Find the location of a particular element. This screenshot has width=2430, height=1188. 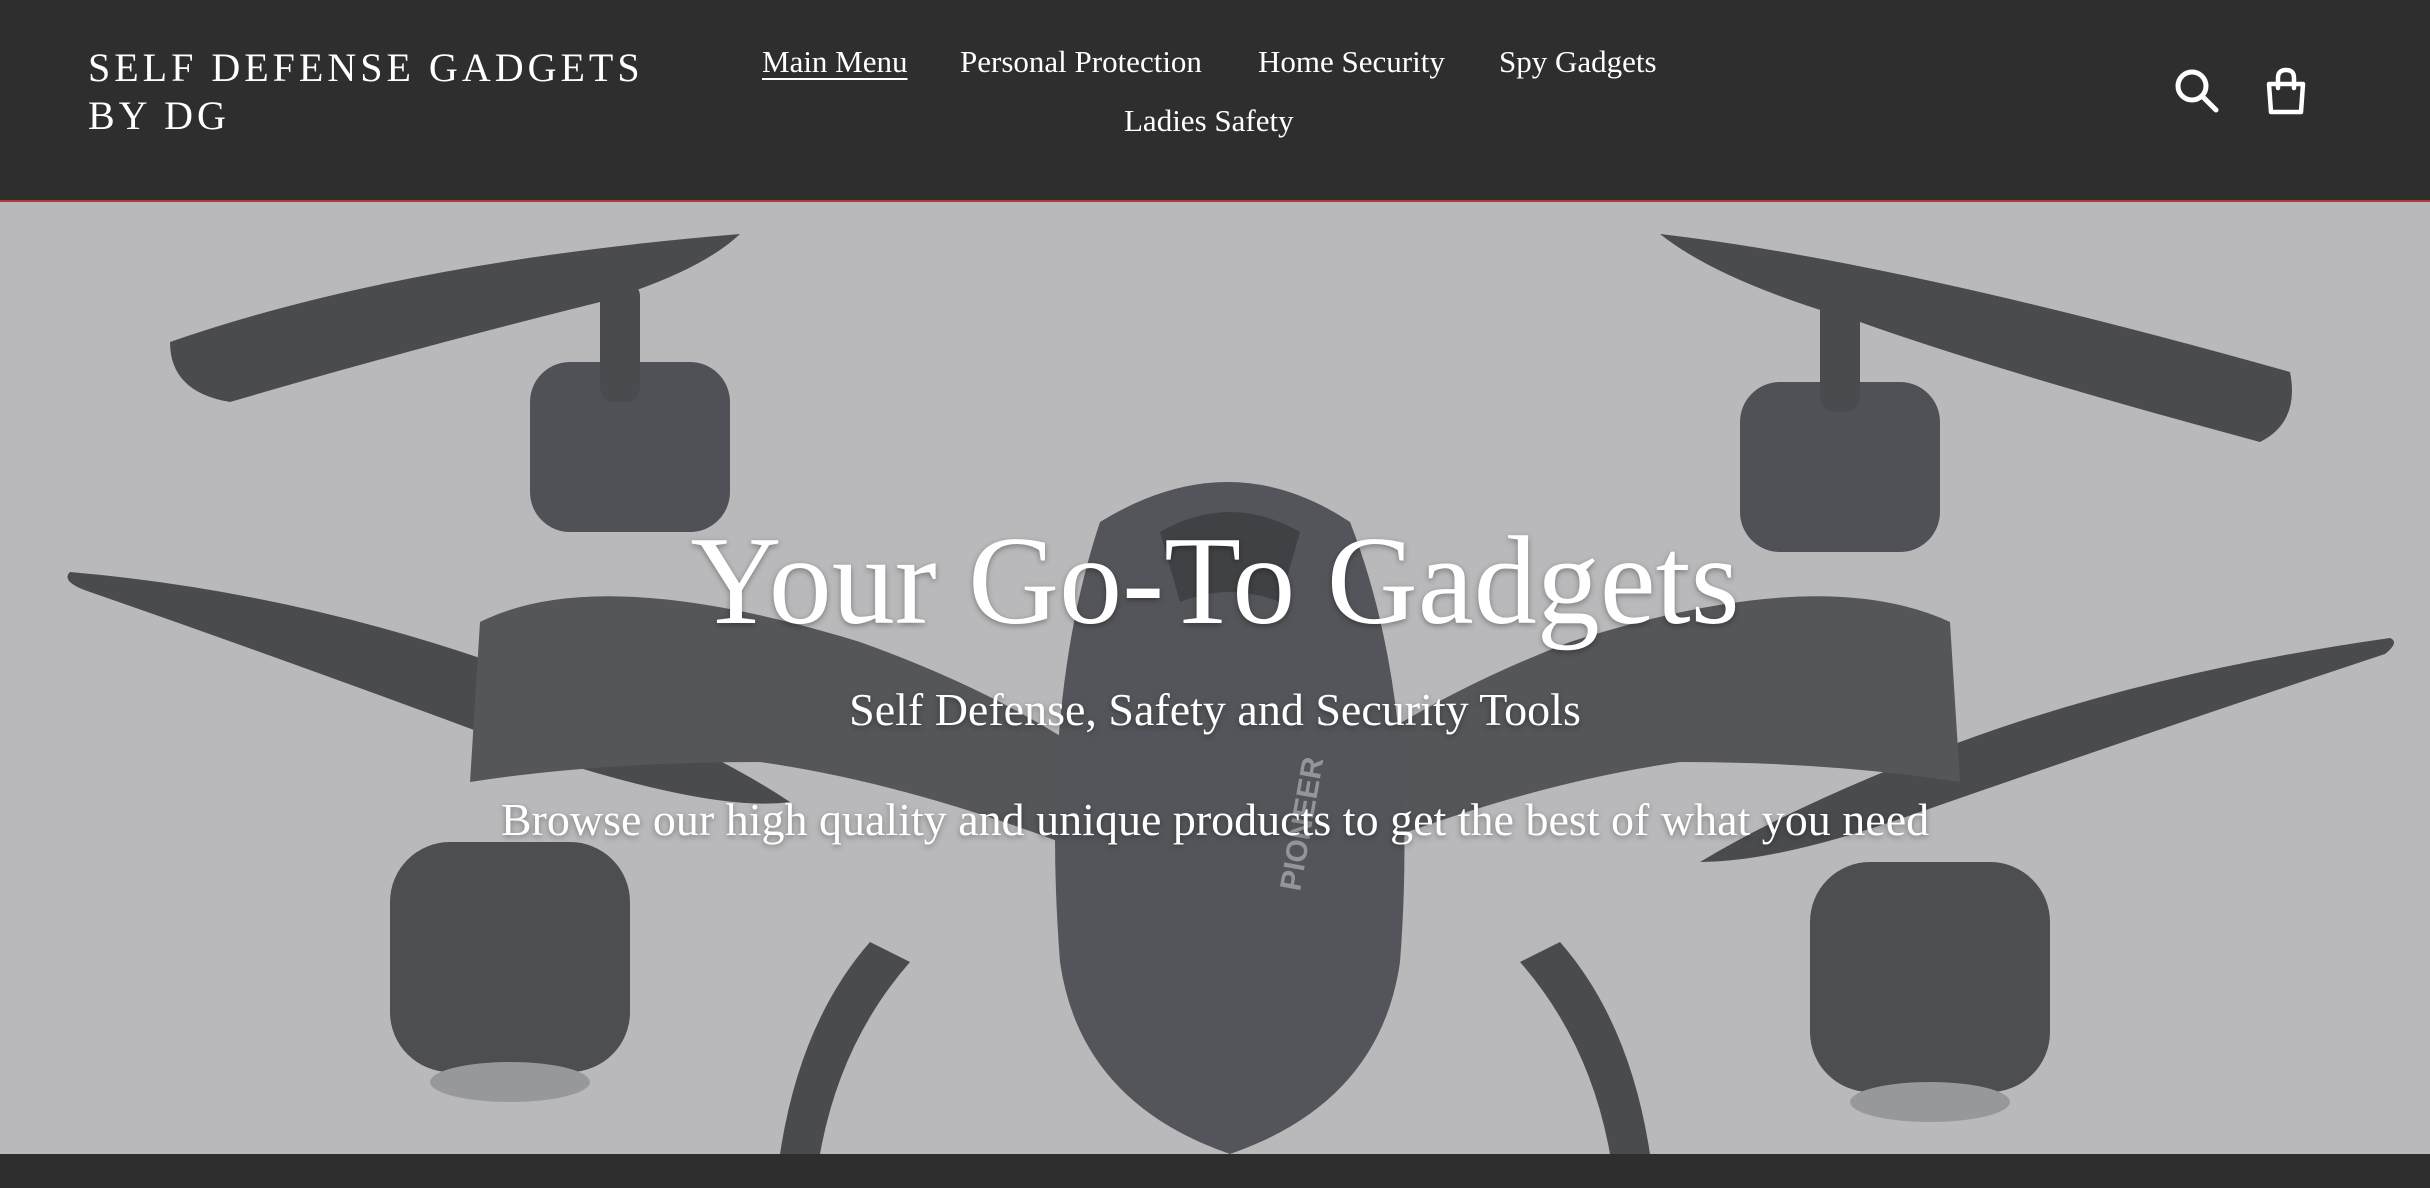

hero-subtitle: Self Defense, Safety and Security Tools is located at coordinates (1215, 709).